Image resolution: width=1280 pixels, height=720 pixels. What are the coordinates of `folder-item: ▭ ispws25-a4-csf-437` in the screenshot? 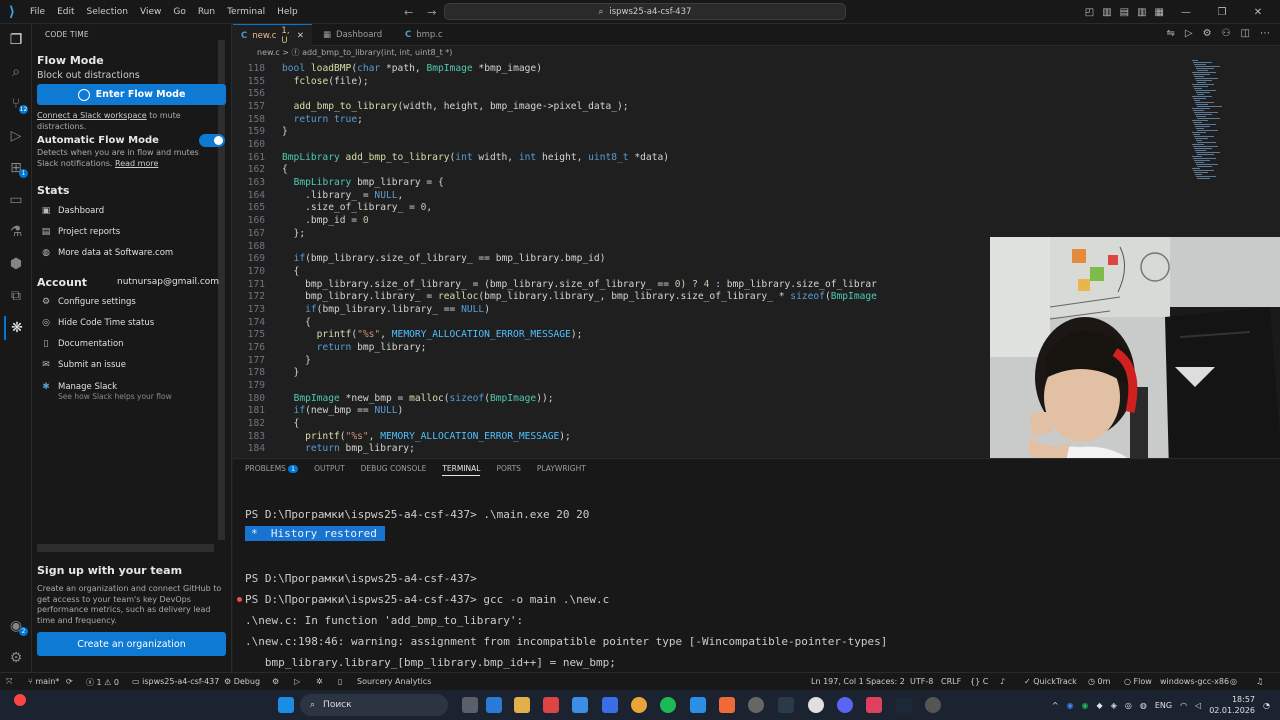 It's located at (175, 681).